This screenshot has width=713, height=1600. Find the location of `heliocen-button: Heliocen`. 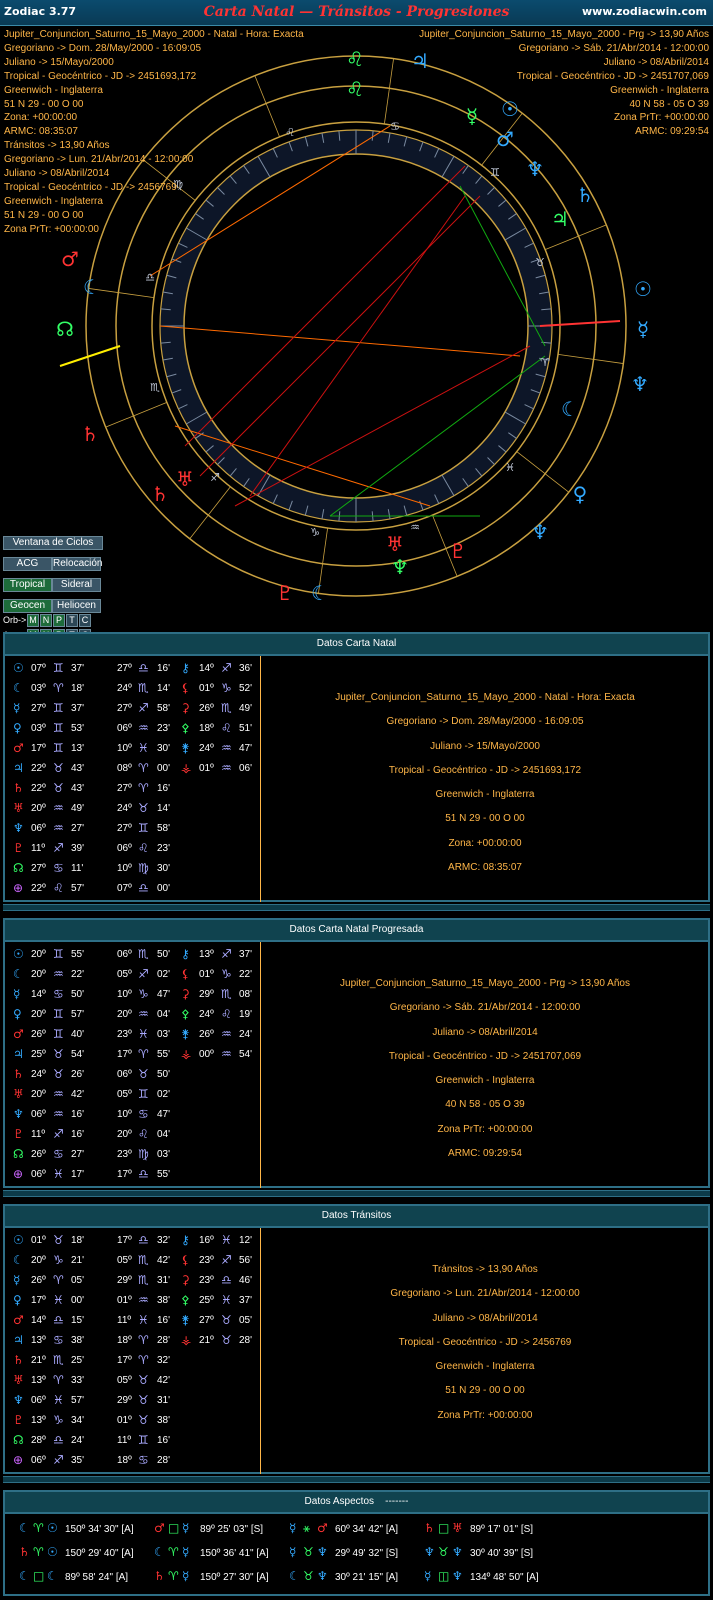

heliocen-button: Heliocen is located at coordinates (76, 606).